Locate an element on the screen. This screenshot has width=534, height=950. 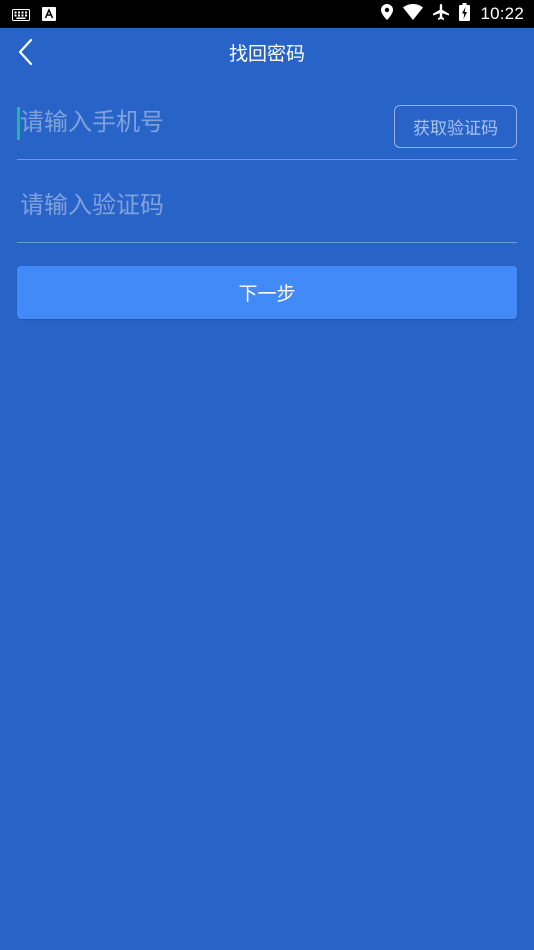
text-cursor is located at coordinates (18, 123).